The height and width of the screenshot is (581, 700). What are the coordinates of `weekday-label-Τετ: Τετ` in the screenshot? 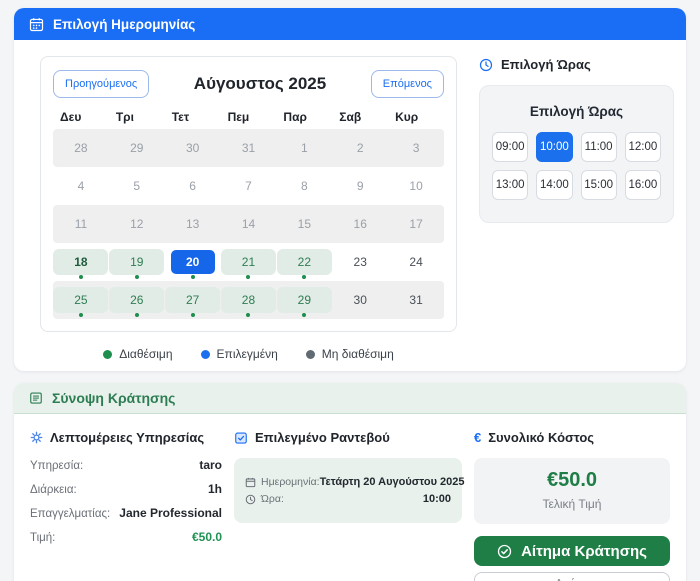 It's located at (180, 117).